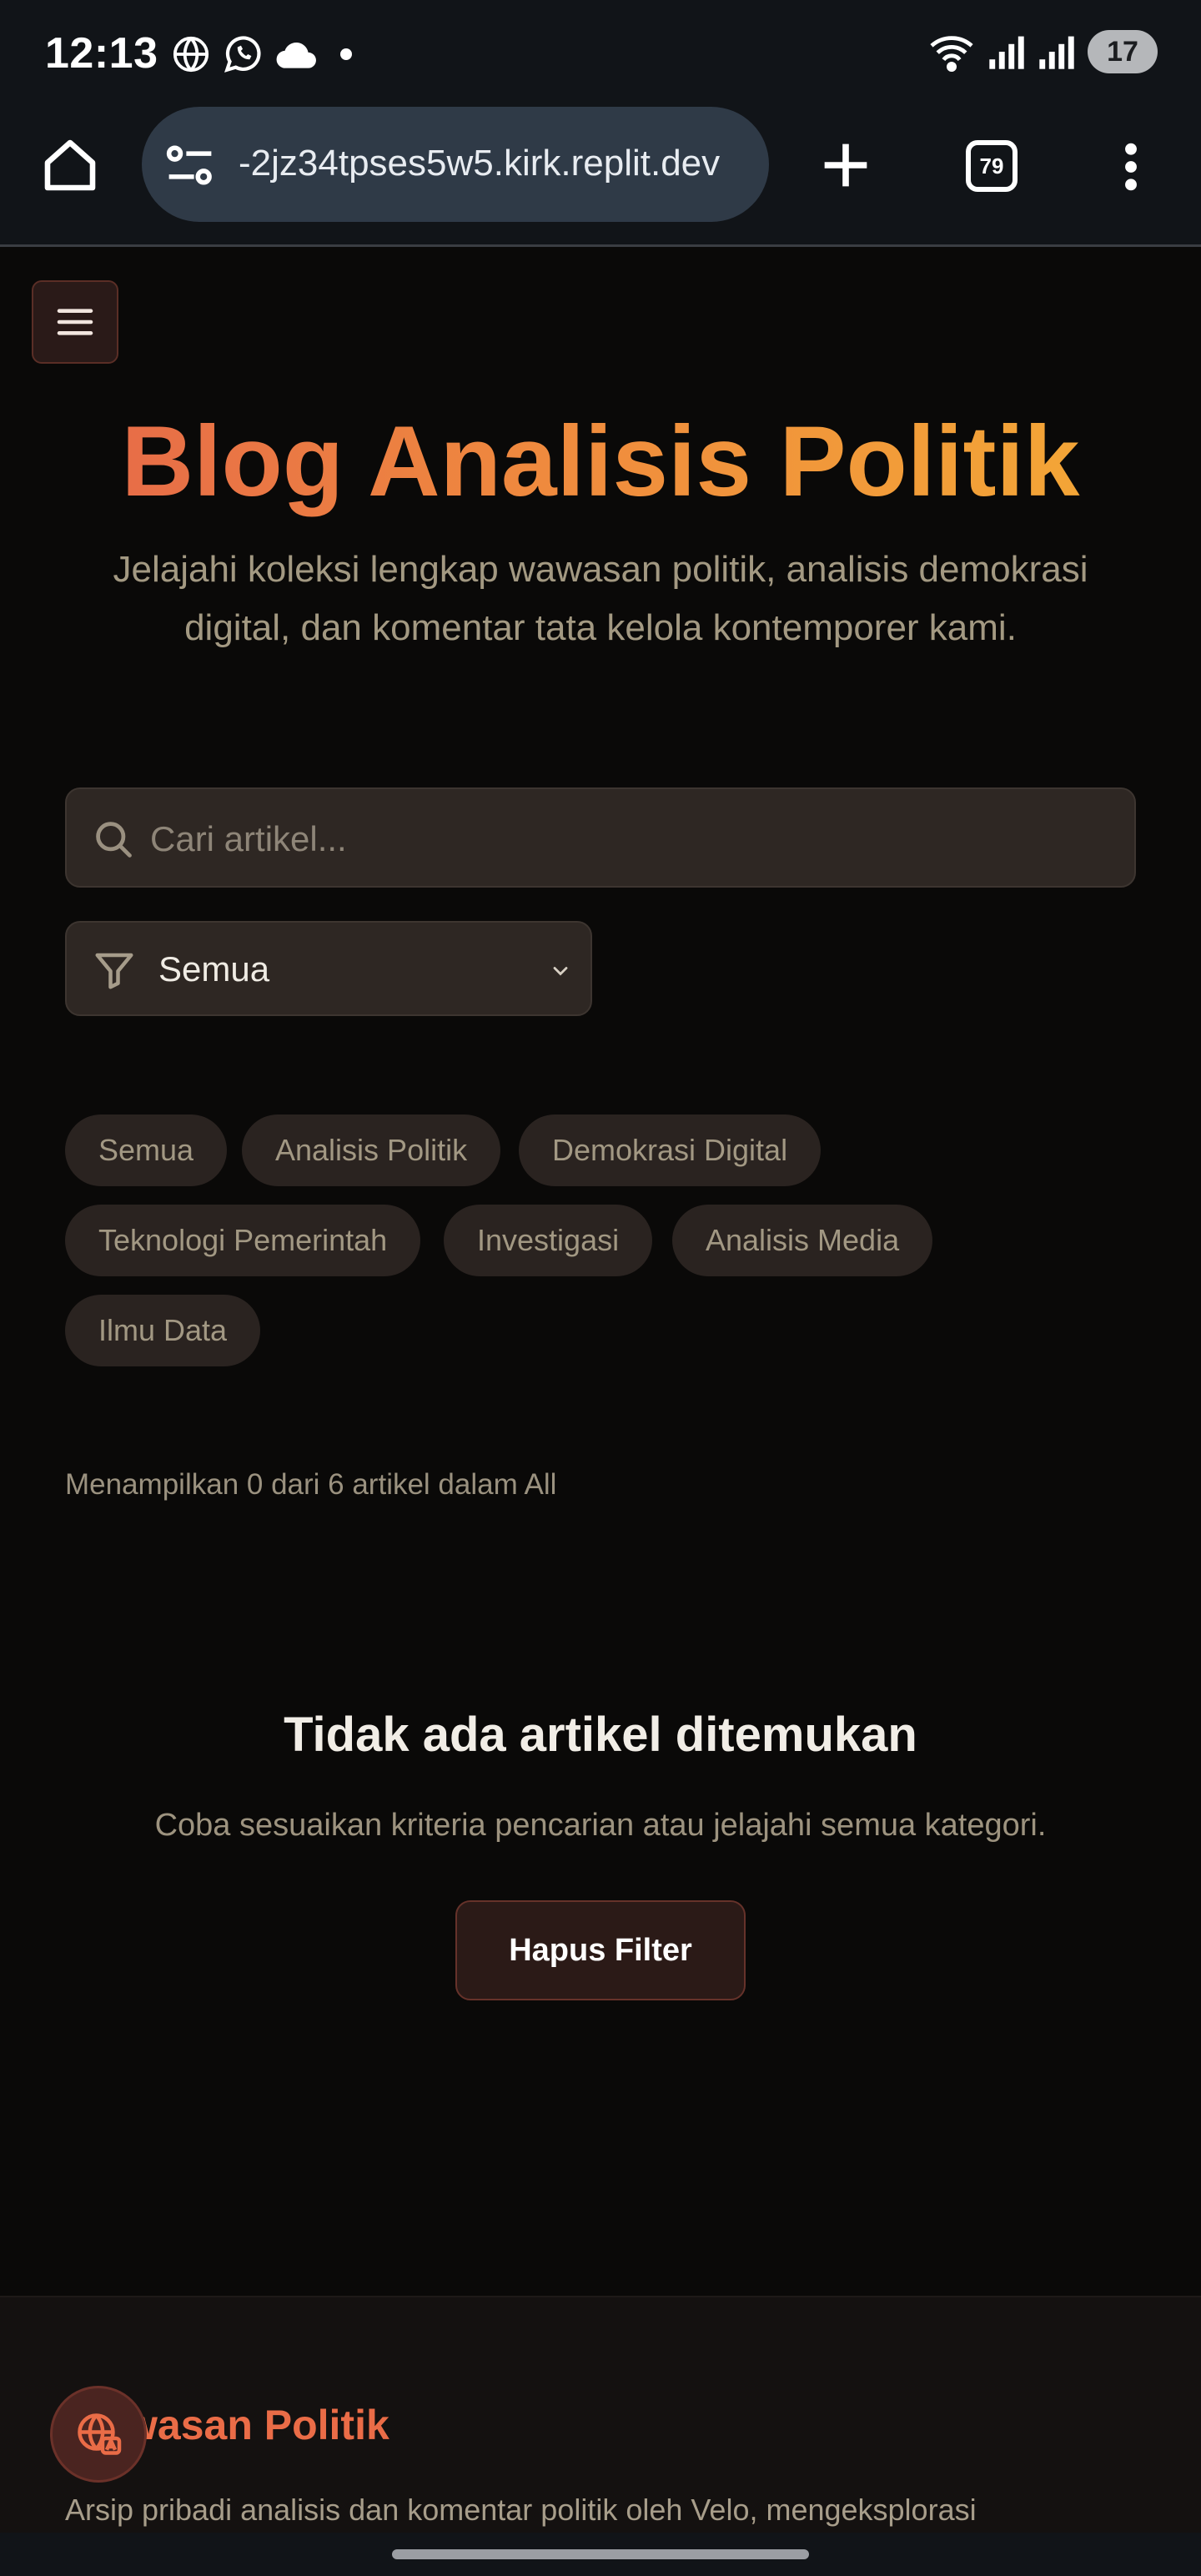  I want to click on notification-dot-icon, so click(346, 54).